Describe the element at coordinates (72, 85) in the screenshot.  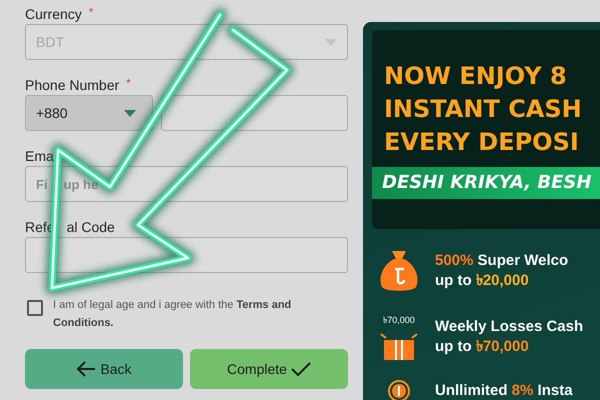
I see `field-label: Phone Number` at that location.